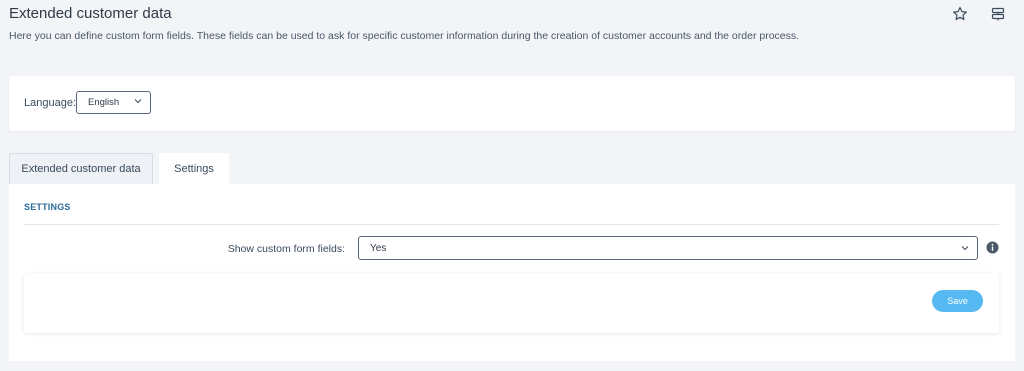 This screenshot has width=1024, height=371. I want to click on show-custom-fields-select: Yes, so click(668, 248).